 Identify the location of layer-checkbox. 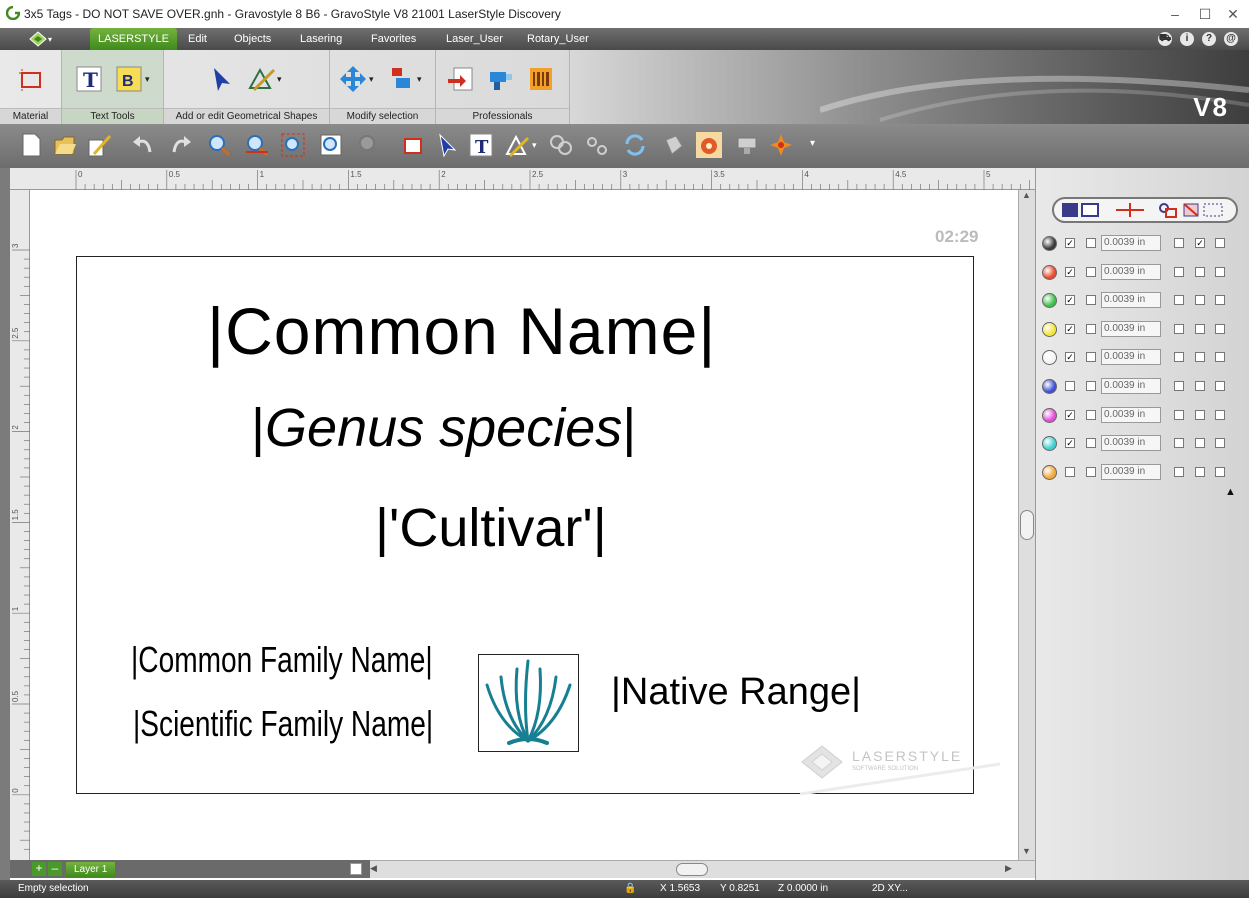
(356, 869).